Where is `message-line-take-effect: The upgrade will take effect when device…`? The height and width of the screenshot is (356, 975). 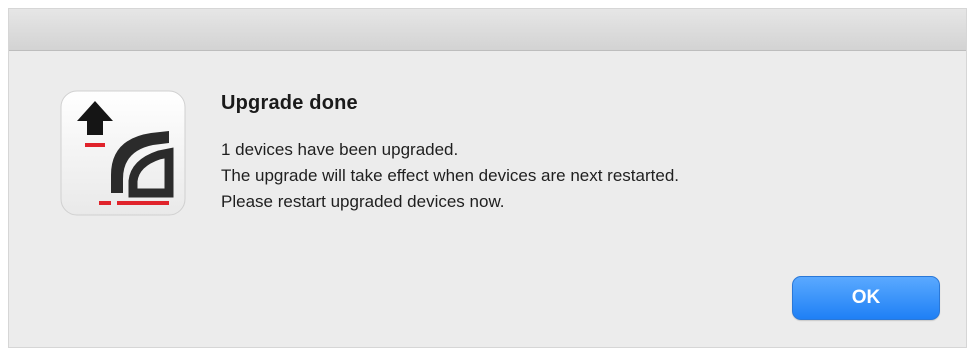 message-line-take-effect: The upgrade will take effect when device… is located at coordinates (450, 175).